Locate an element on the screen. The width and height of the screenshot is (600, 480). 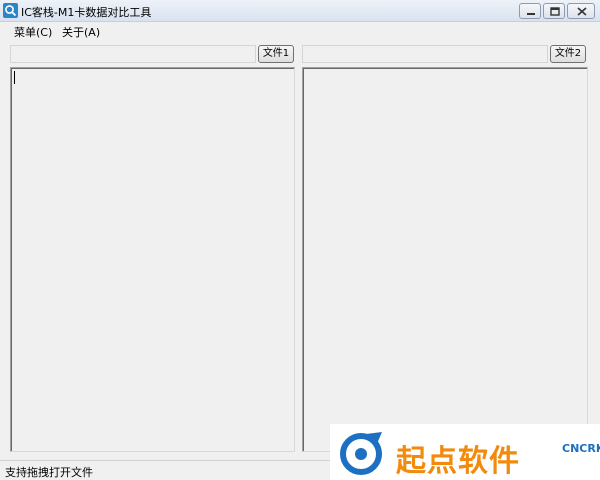
menu-item-about: 关于(A) is located at coordinates (81, 32).